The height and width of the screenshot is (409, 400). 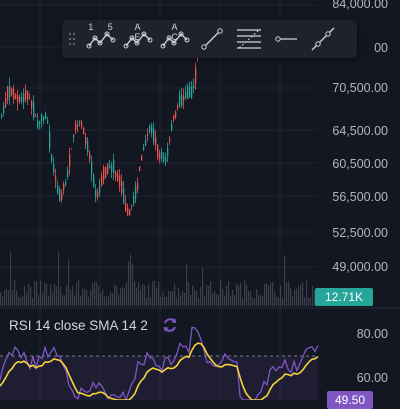 I want to click on horizontal-ray-icon, so click(x=285, y=39).